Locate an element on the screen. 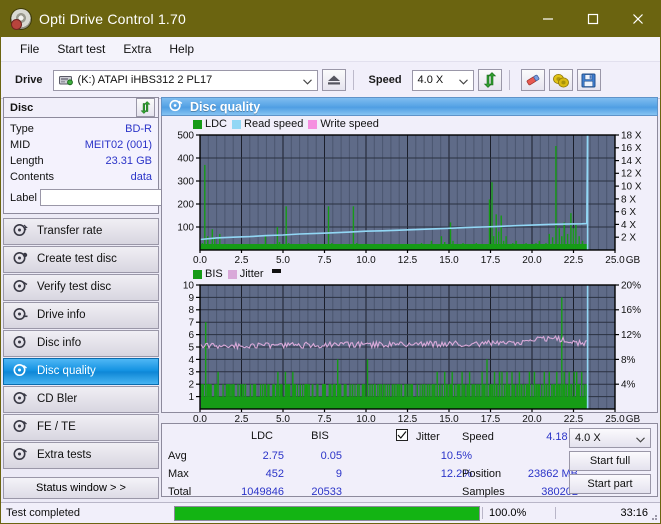 This screenshot has height=524, width=661. svg-text: 200 is located at coordinates (185, 204).